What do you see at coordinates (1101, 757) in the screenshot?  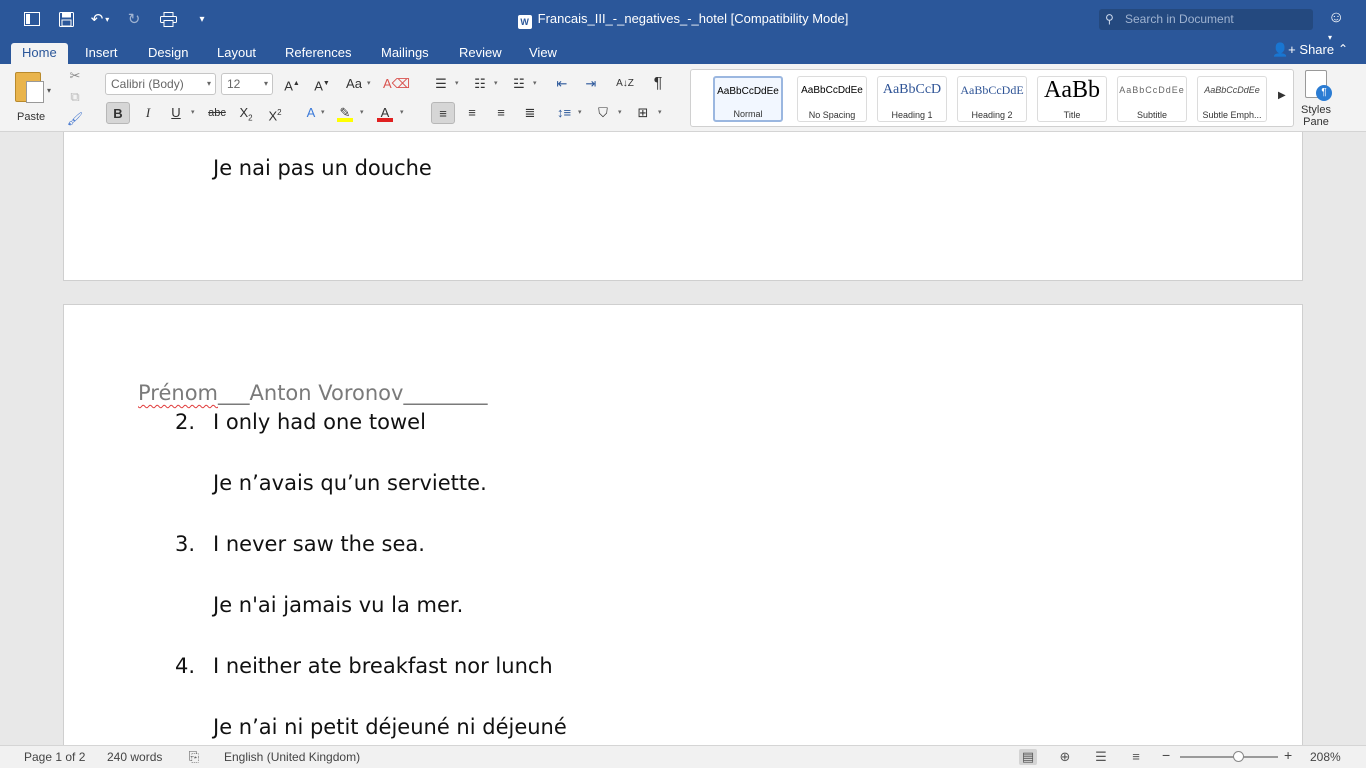 I see `outline-view-icon: ☰` at bounding box center [1101, 757].